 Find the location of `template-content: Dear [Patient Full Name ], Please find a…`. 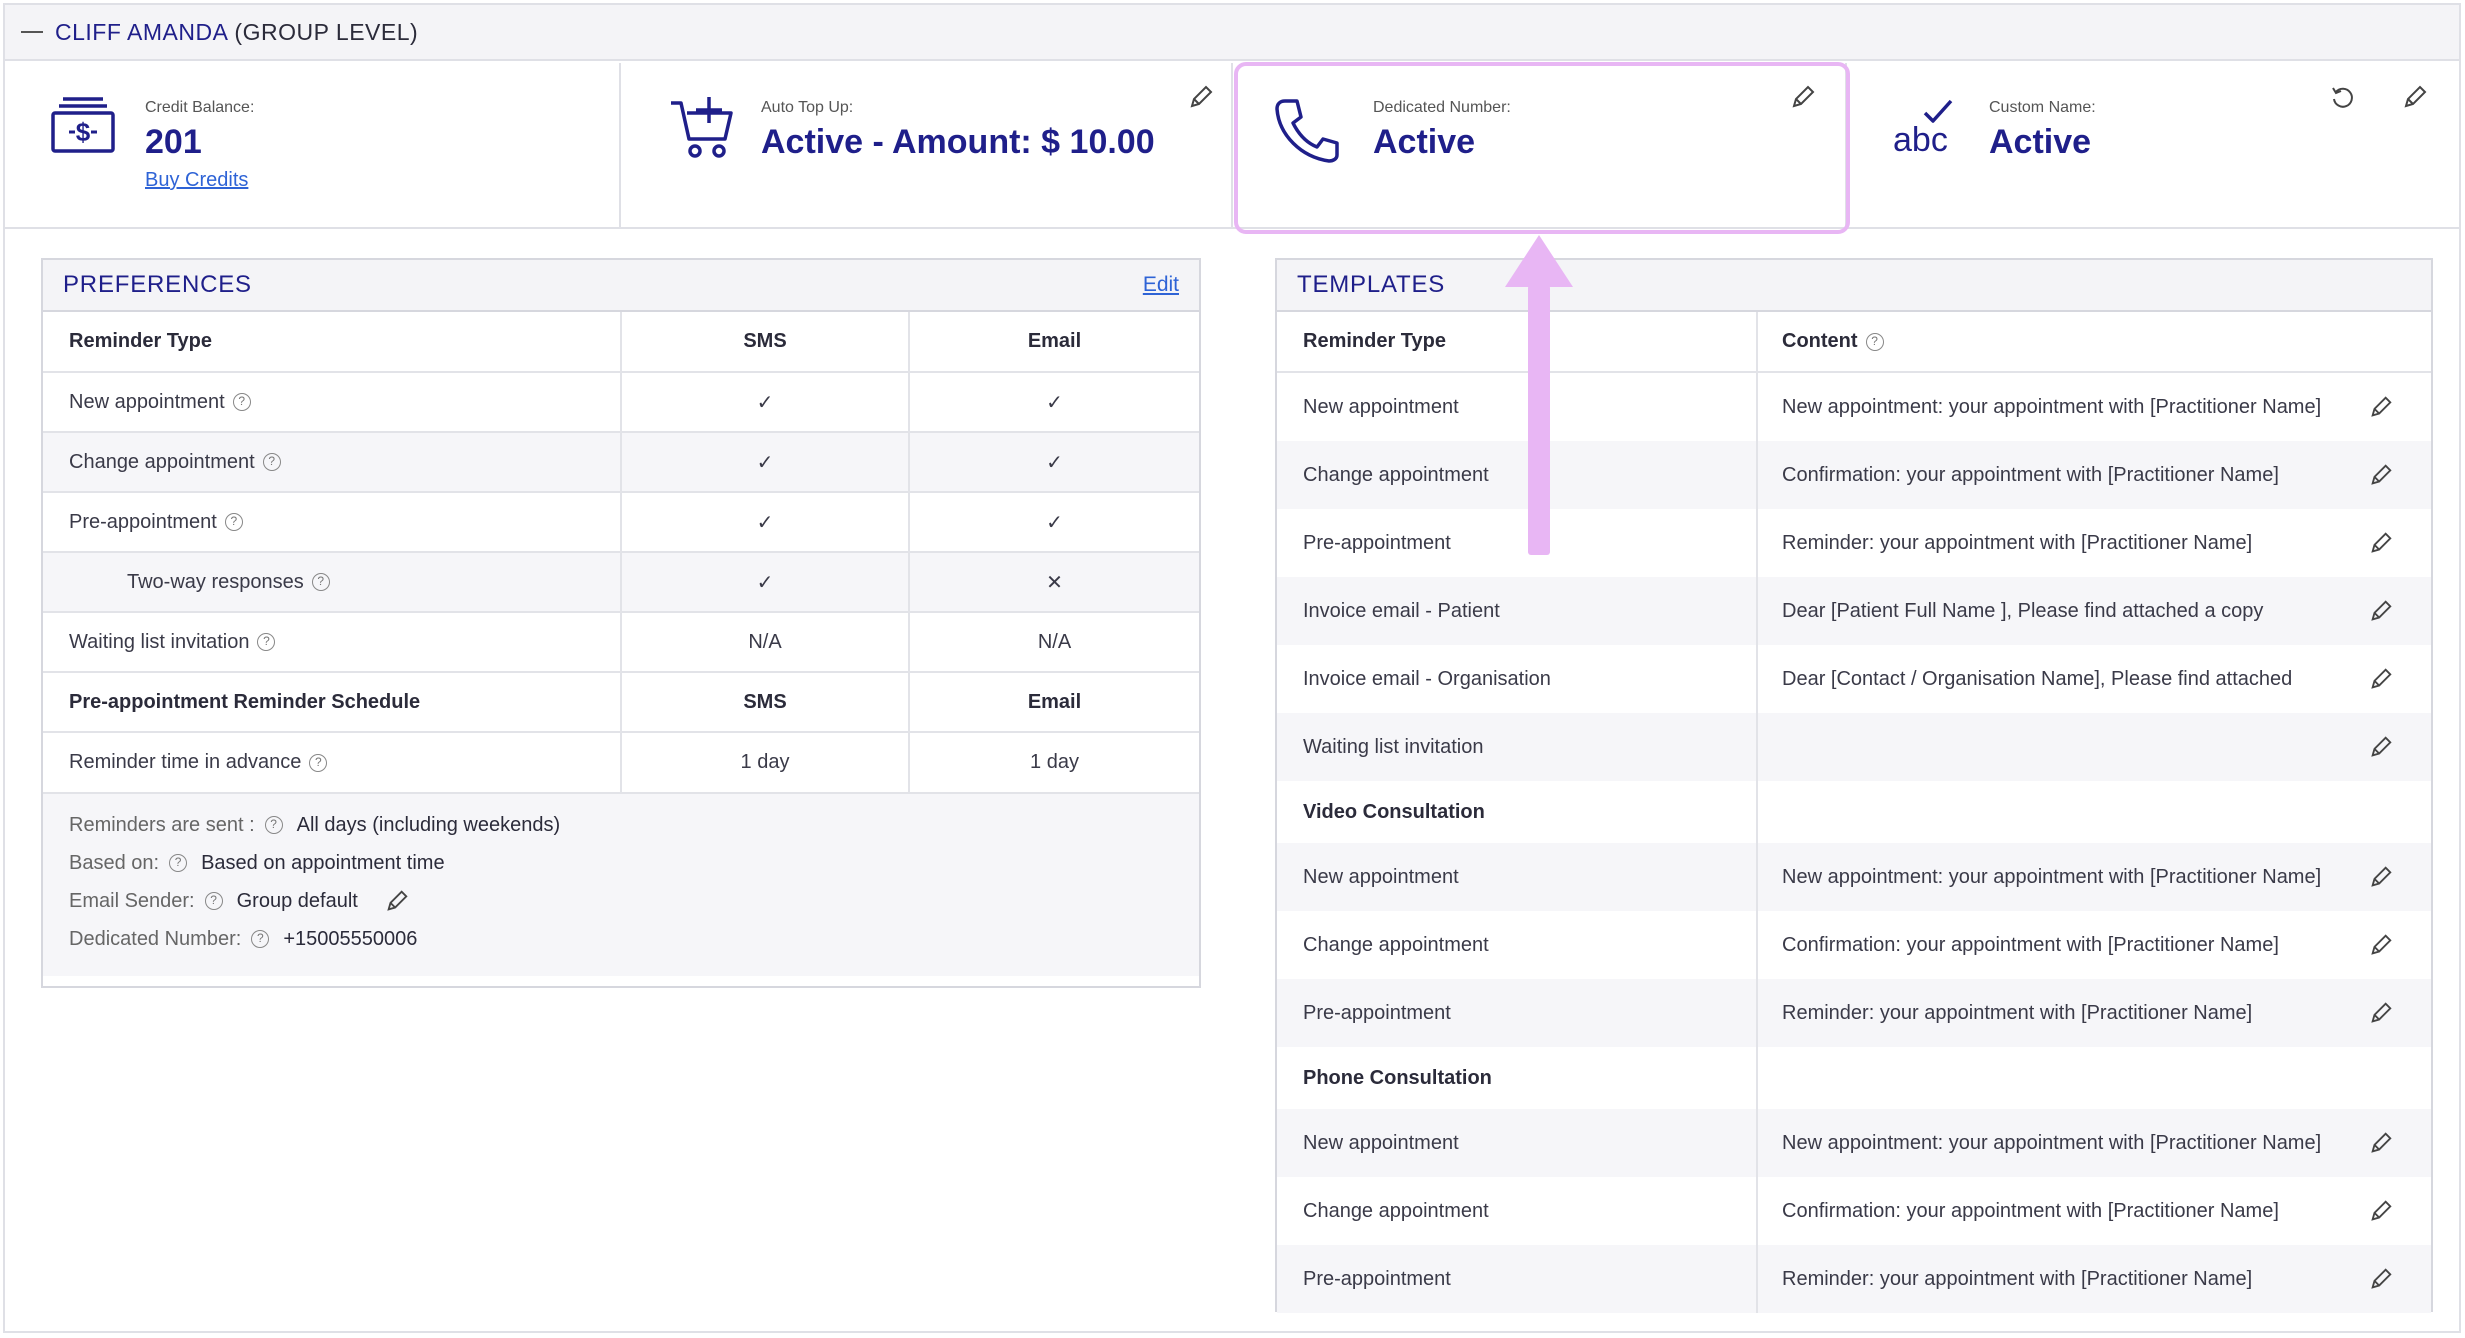

template-content: Dear [Patient Full Name ], Please find a… is located at coordinates (2023, 610).